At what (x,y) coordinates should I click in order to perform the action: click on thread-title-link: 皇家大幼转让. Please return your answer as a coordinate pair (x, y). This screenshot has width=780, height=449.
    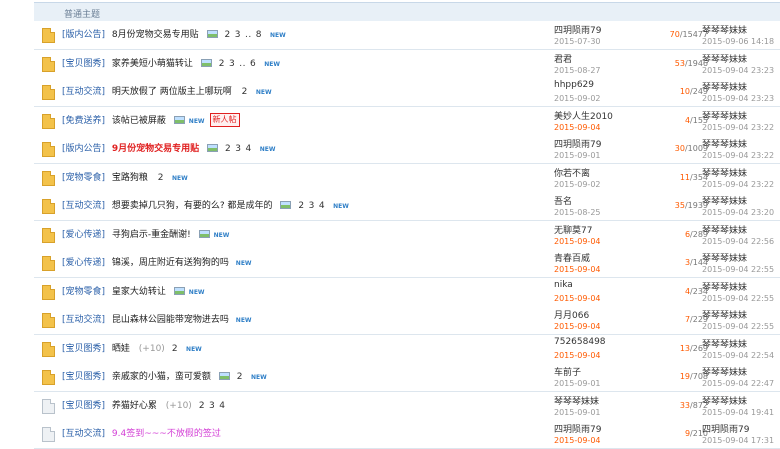
    Looking at the image, I should click on (139, 292).